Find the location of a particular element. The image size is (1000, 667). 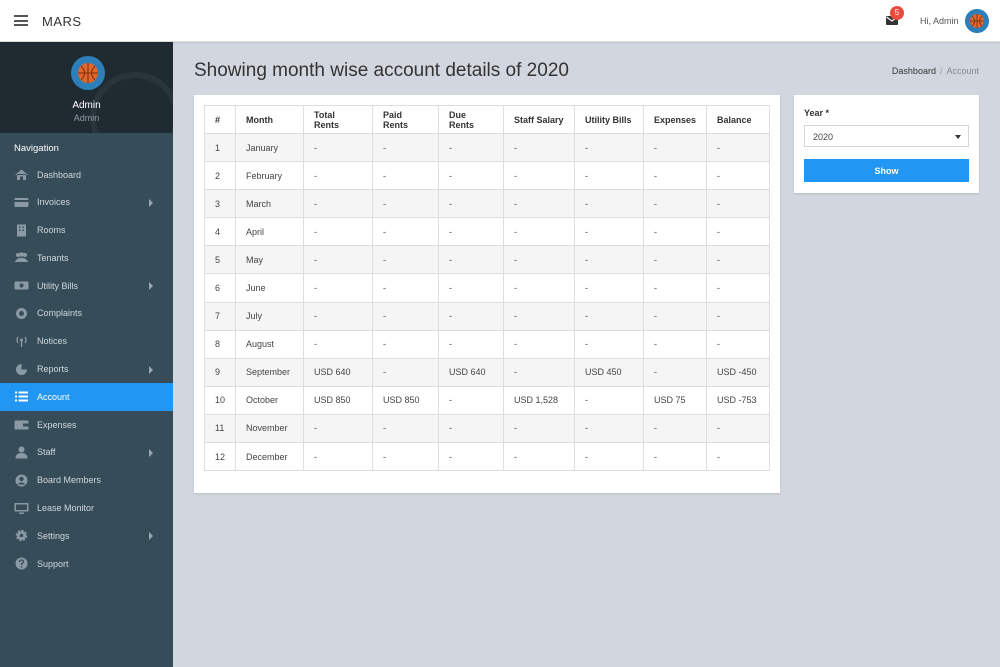

cell-balance: USD -753 is located at coordinates (738, 400).